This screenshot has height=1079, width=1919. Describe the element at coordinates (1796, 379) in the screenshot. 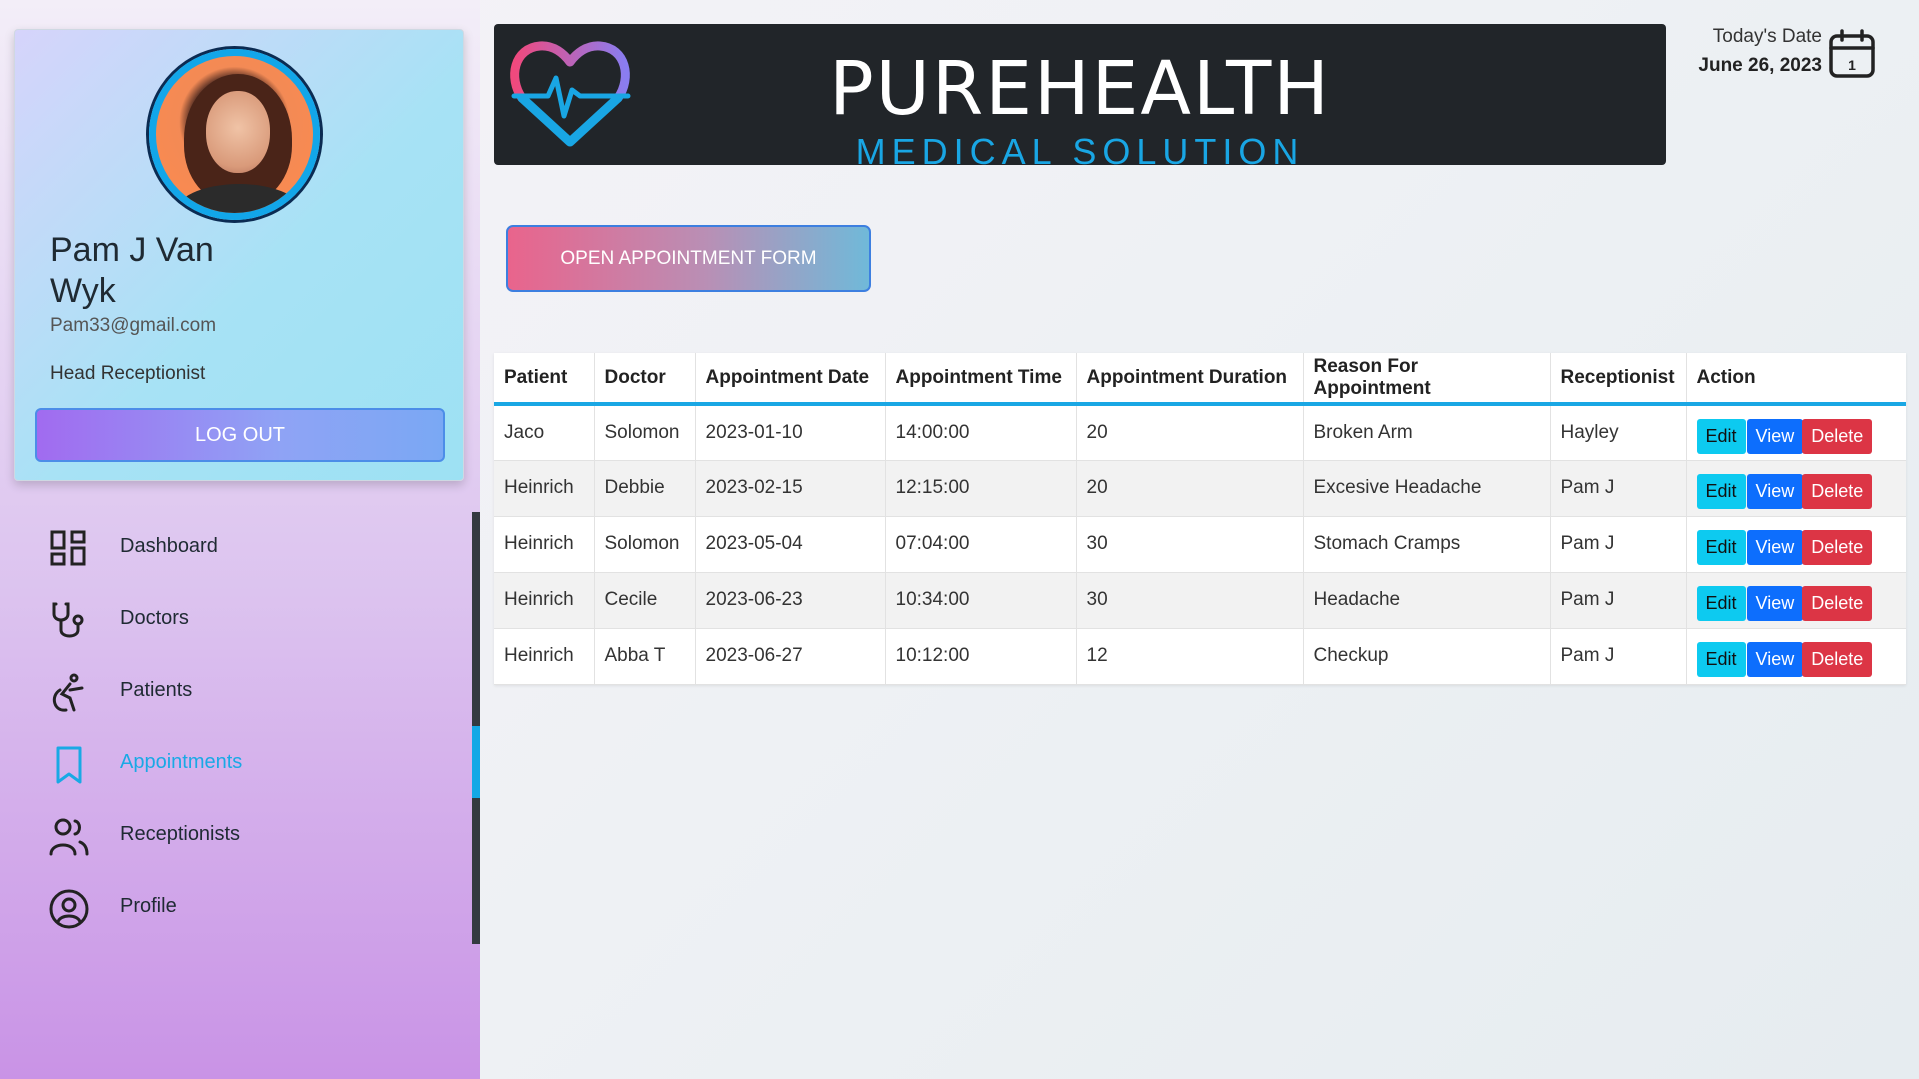

I see `column-header: Action` at that location.